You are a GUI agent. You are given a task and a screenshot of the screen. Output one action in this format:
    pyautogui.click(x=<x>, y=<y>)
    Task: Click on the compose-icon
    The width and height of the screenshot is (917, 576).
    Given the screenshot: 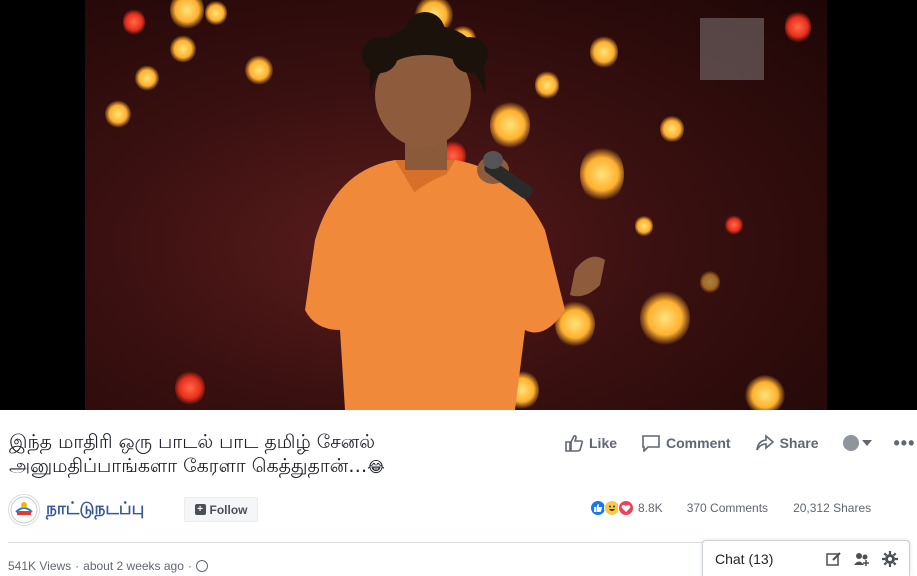 What is the action you would take?
    pyautogui.click(x=834, y=559)
    